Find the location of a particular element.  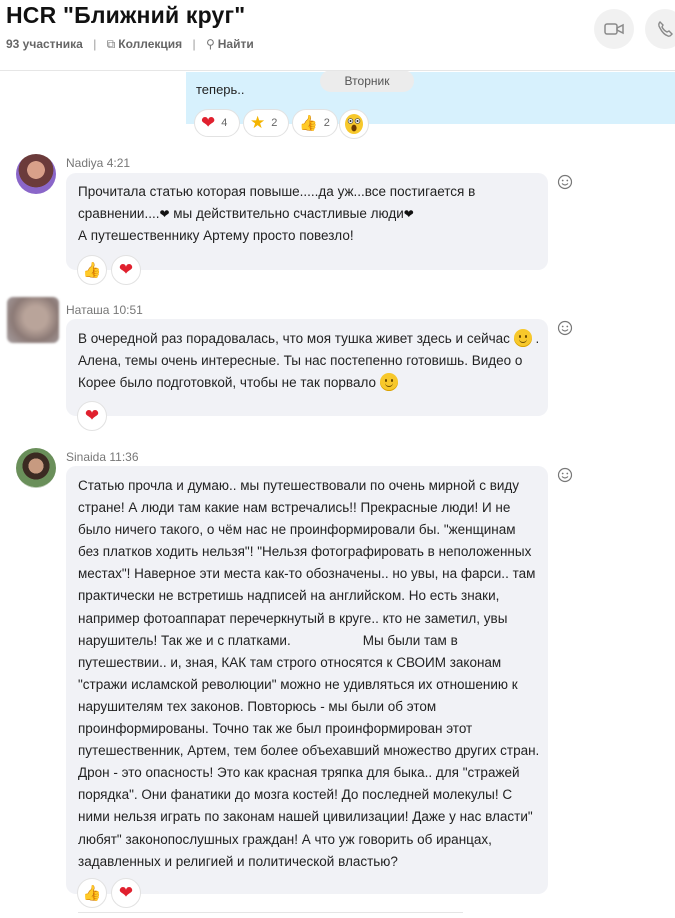

surprised-face-icon is located at coordinates (354, 124).